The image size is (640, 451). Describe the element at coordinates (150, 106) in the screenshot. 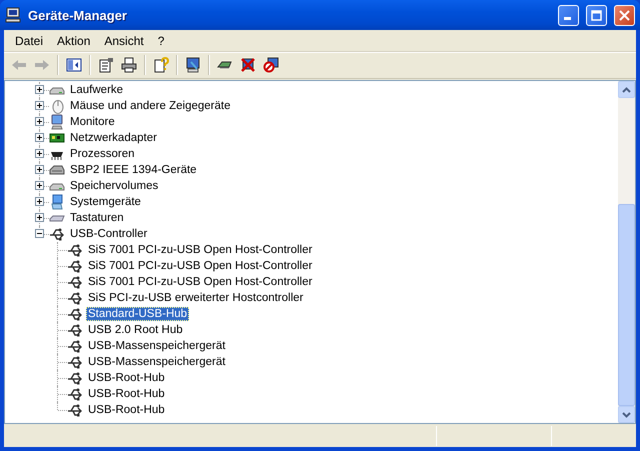

I see `tree-item: Mäuse und andere Zeigegeräte` at that location.